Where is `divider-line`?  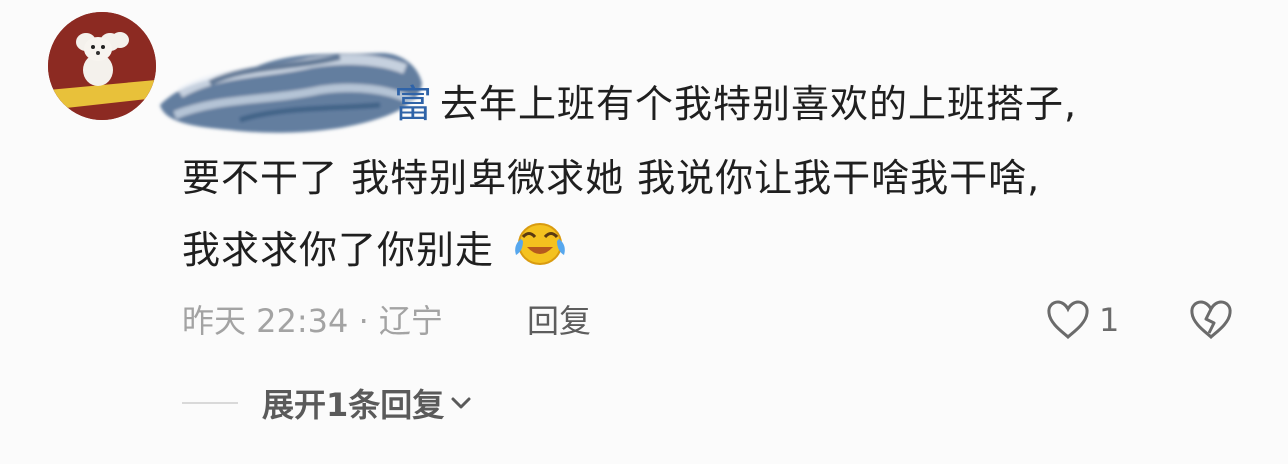 divider-line is located at coordinates (210, 403).